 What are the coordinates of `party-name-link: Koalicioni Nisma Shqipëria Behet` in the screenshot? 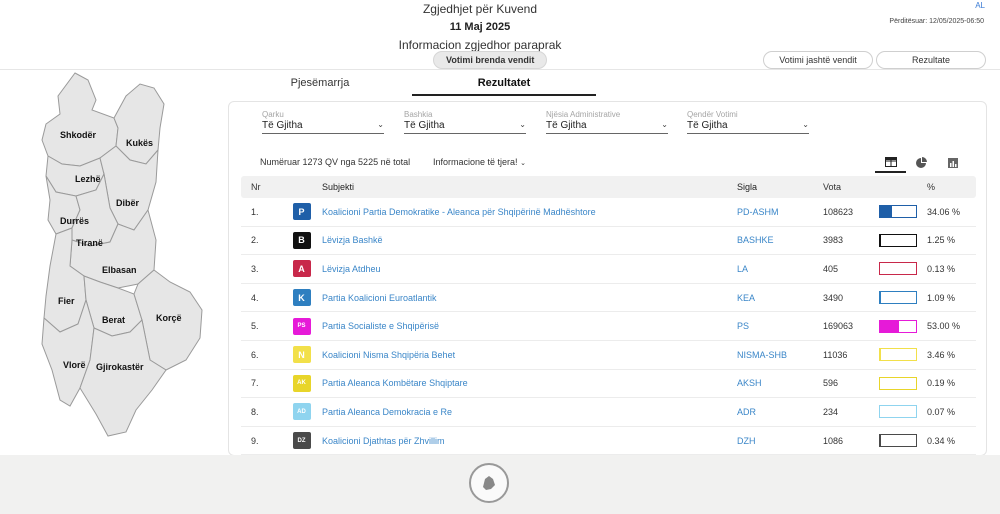 It's located at (529, 355).